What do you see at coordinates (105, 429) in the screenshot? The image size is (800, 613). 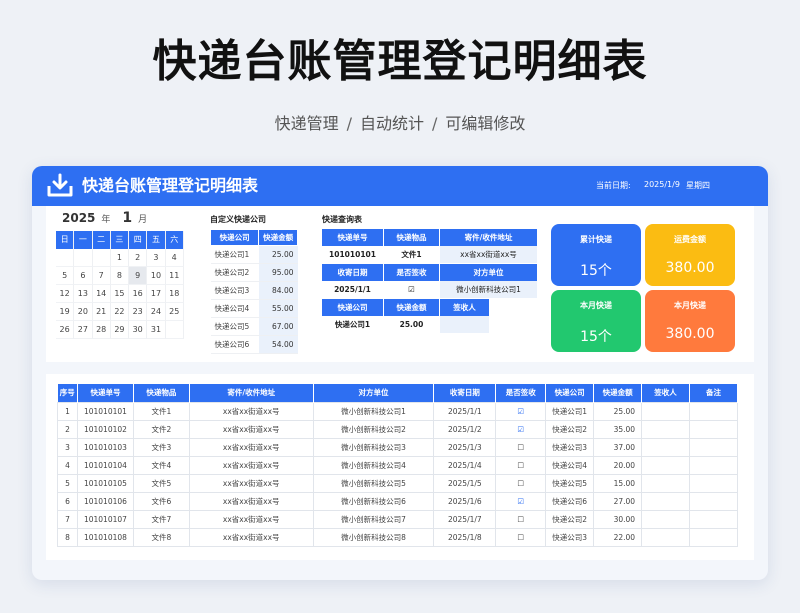 I see `table-cell: 101010102` at bounding box center [105, 429].